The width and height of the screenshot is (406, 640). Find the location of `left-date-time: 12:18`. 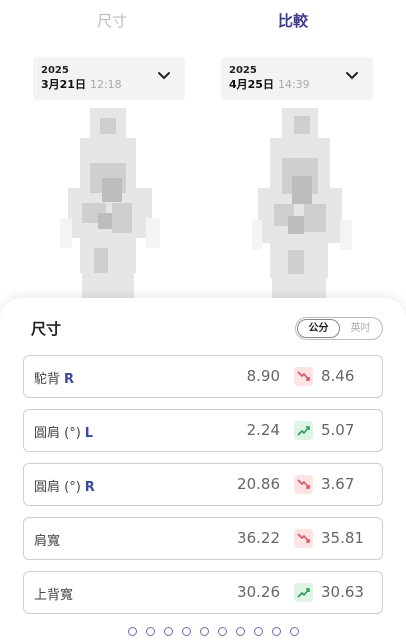

left-date-time: 12:18 is located at coordinates (105, 84).